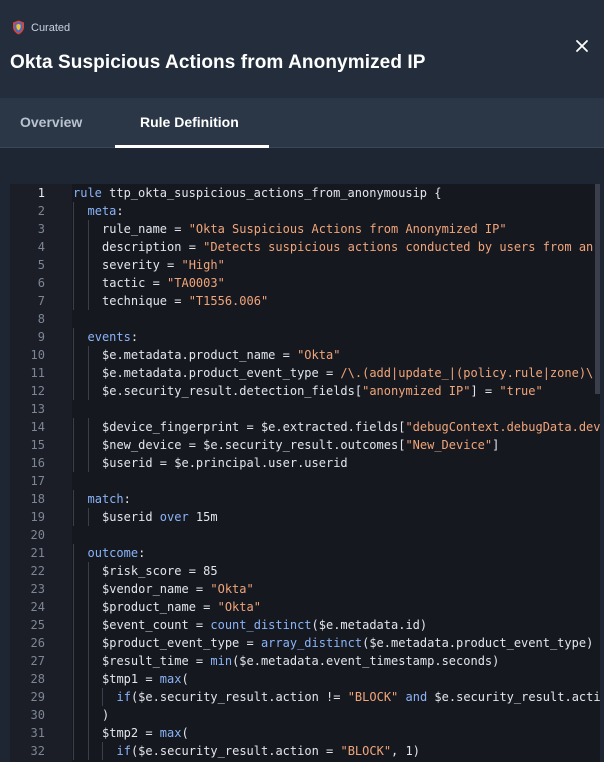  I want to click on line-number: 2, so click(41, 211).